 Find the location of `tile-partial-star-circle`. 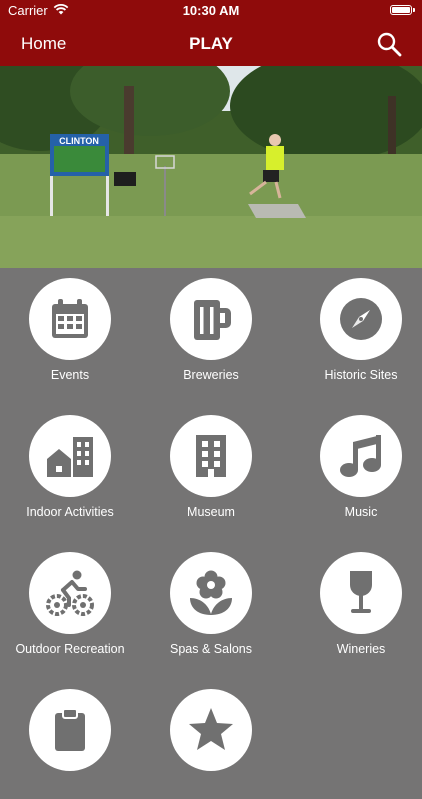

tile-partial-star-circle is located at coordinates (211, 730).